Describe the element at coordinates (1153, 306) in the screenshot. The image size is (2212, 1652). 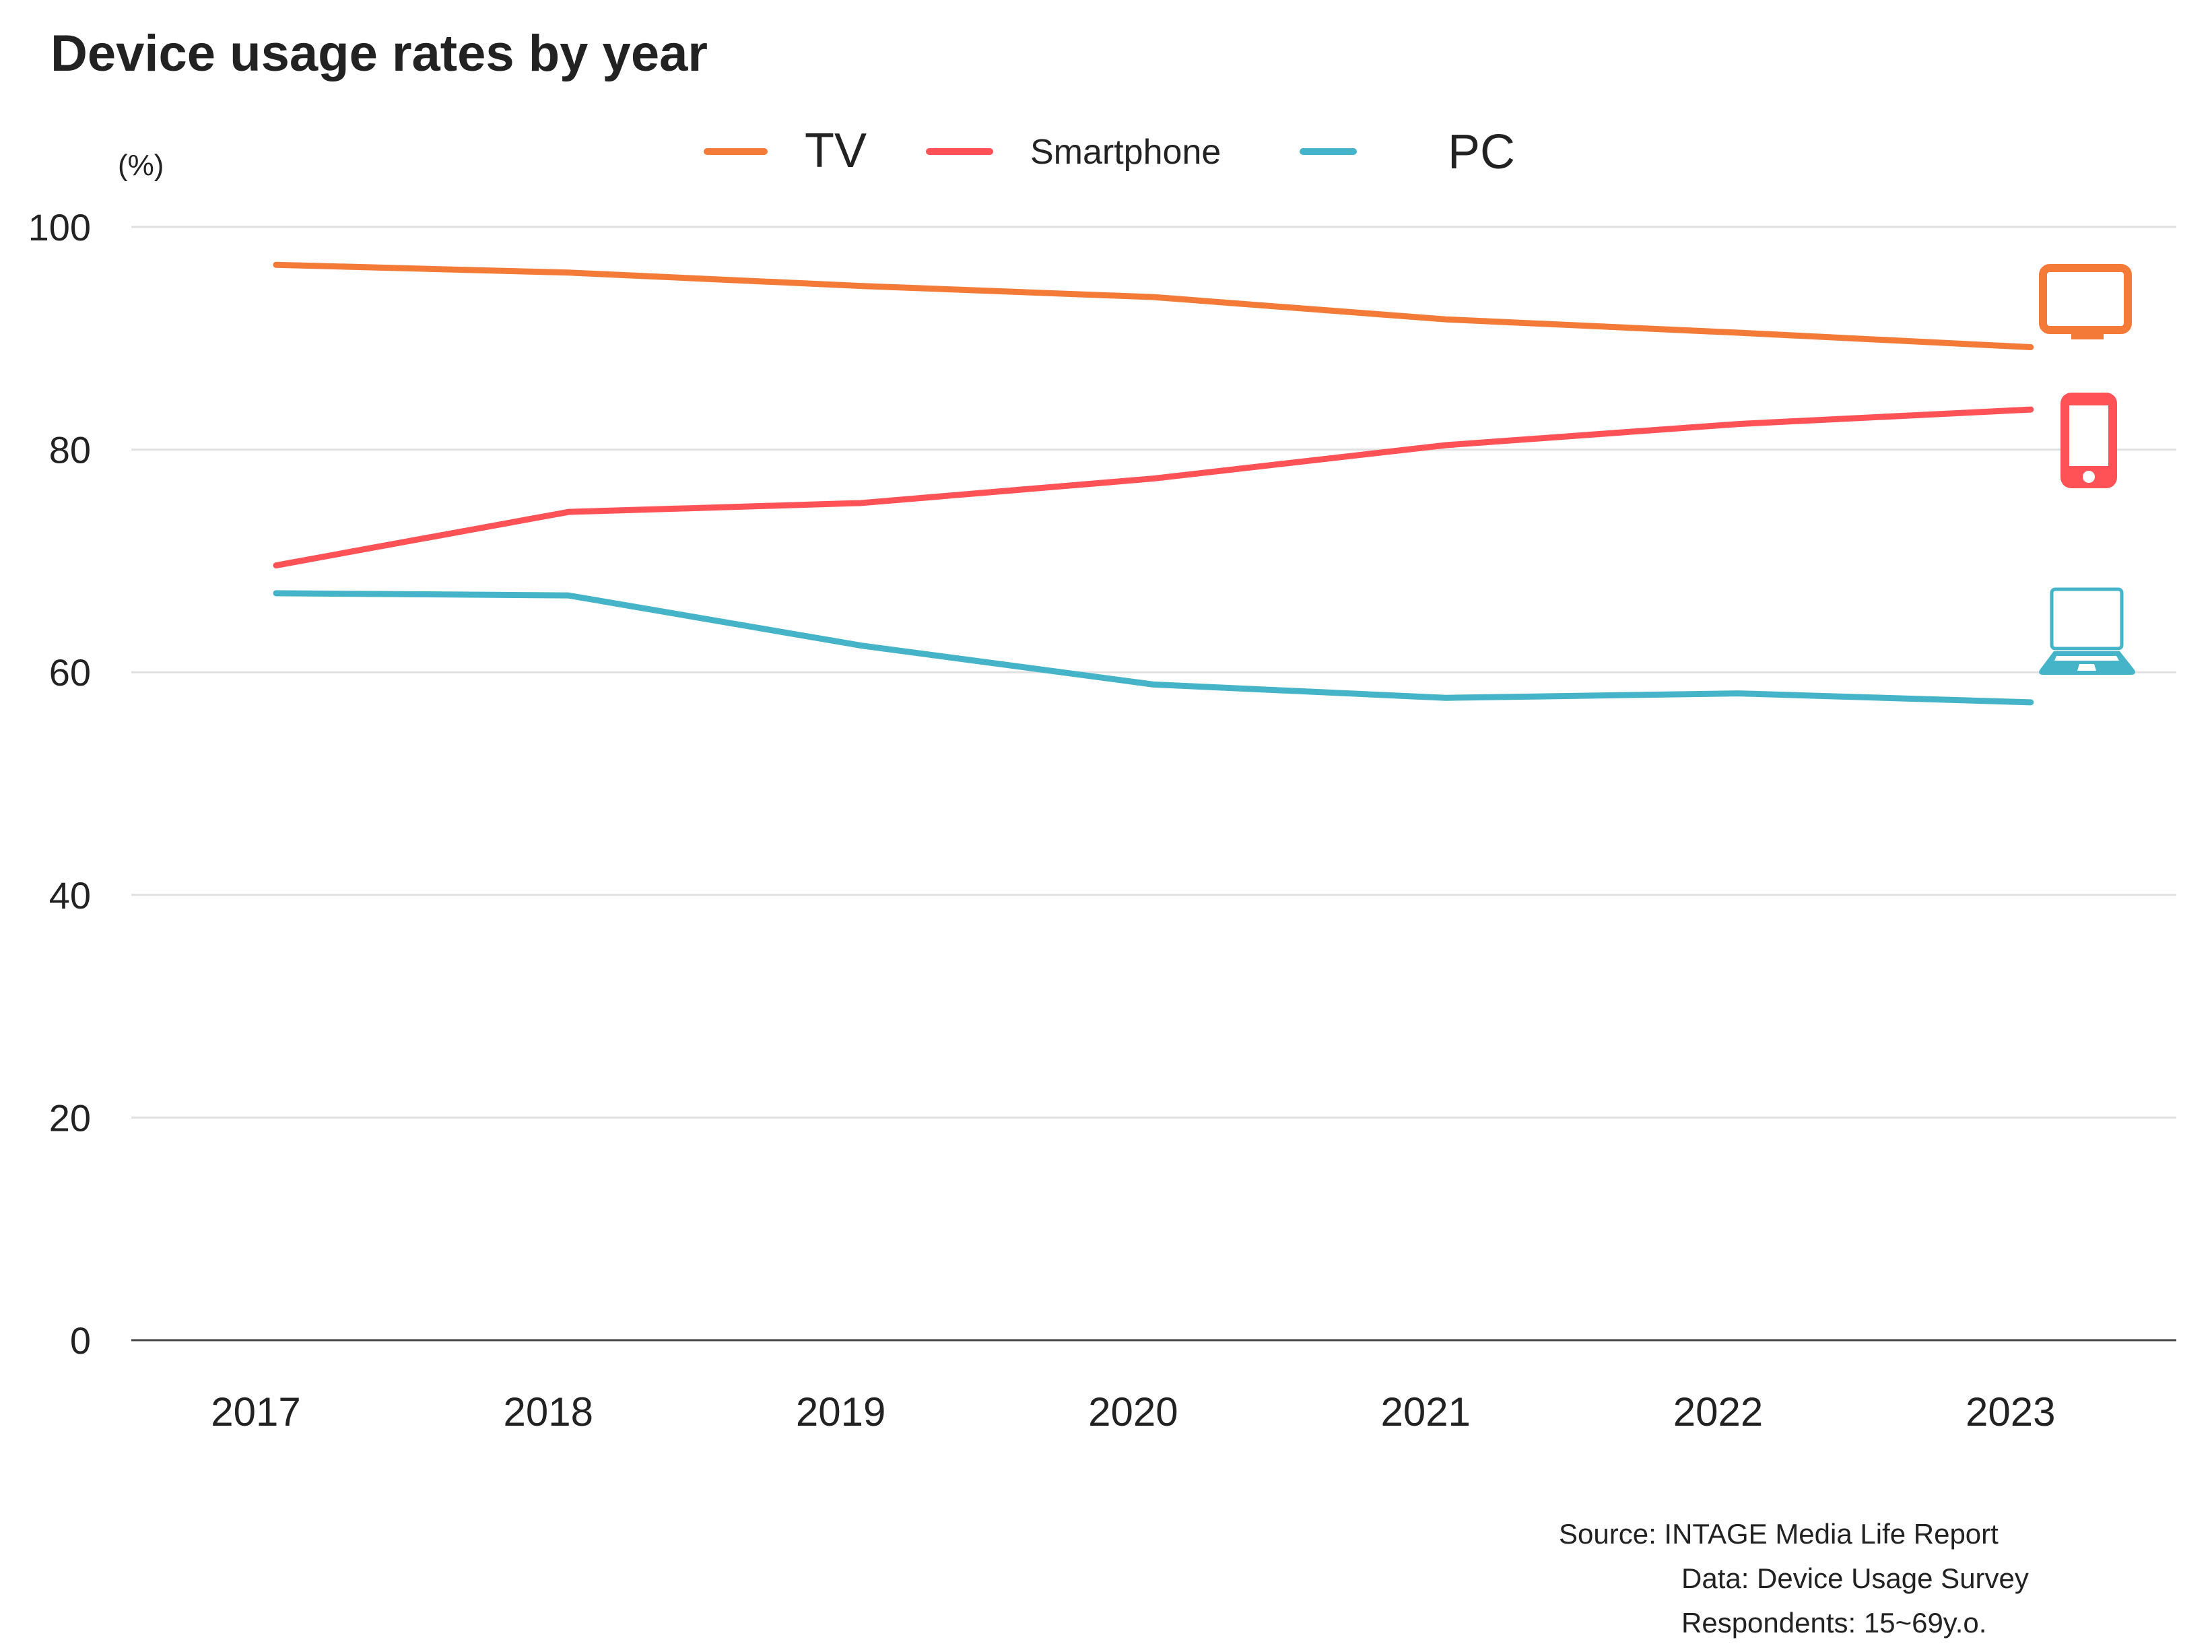
I see `series-line-tv` at that location.